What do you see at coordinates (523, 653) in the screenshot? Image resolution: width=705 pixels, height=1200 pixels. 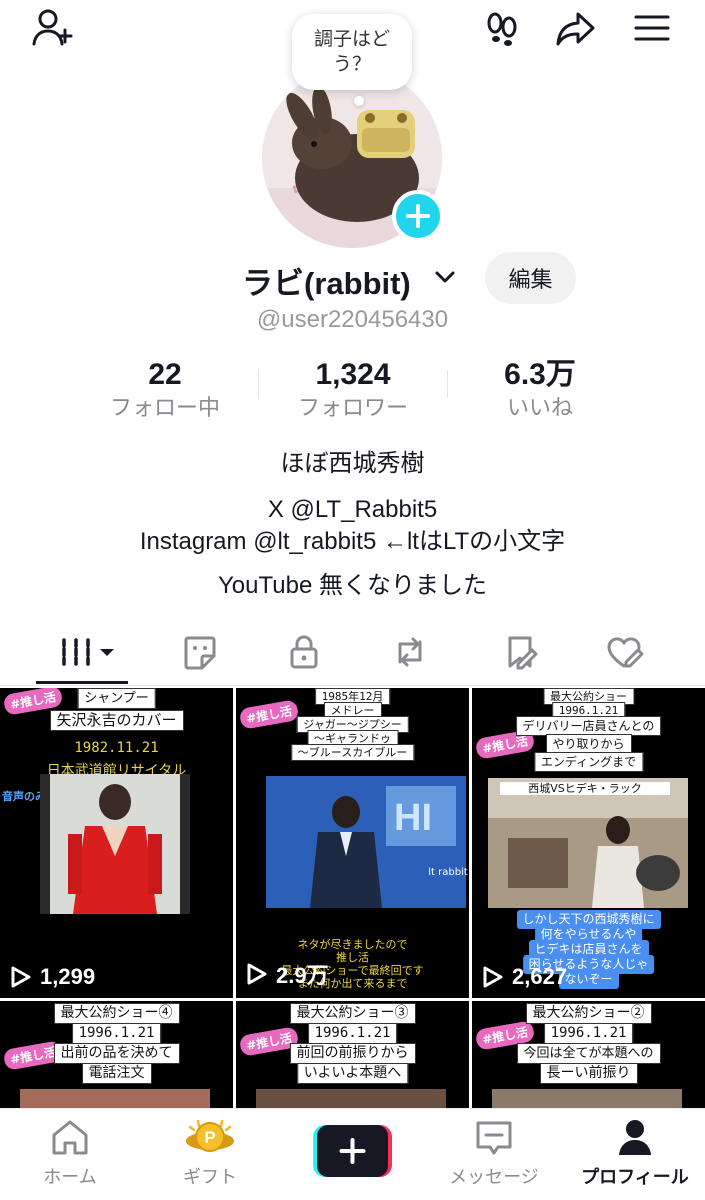 I see `bookmark-icon` at bounding box center [523, 653].